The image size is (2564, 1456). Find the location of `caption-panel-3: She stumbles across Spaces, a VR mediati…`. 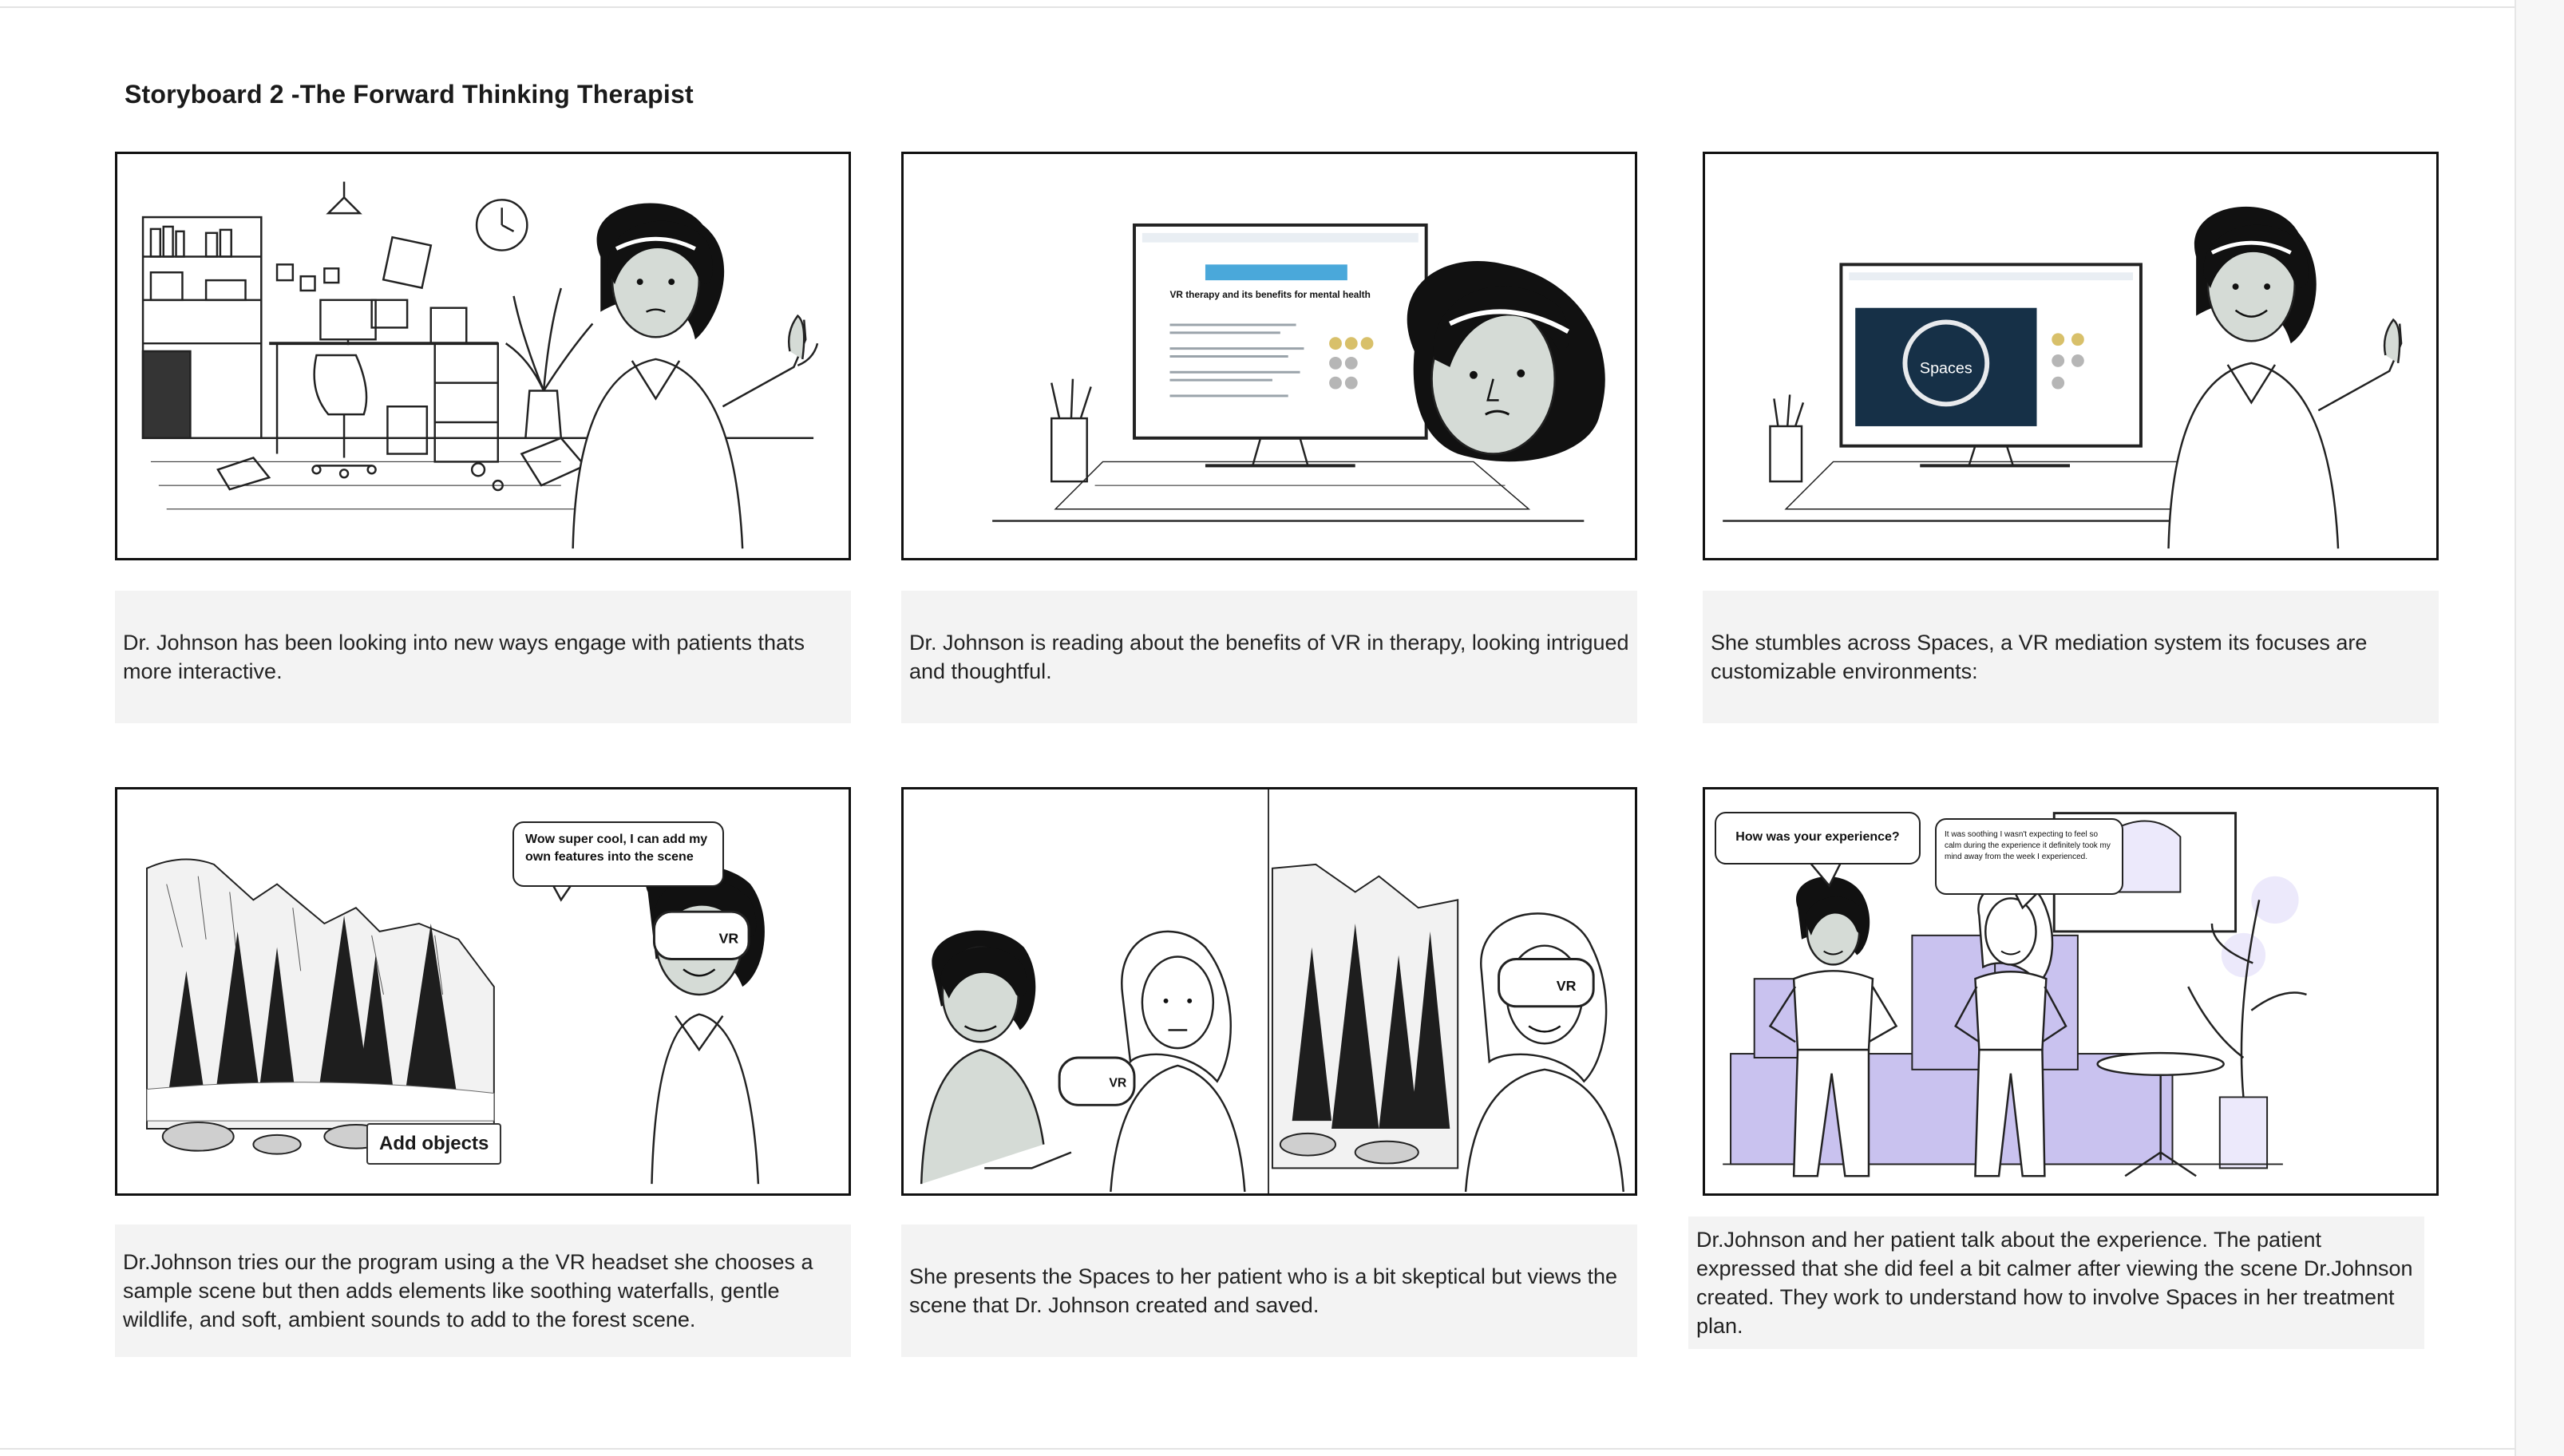

caption-panel-3: She stumbles across Spaces, a VR mediati… is located at coordinates (2071, 657).